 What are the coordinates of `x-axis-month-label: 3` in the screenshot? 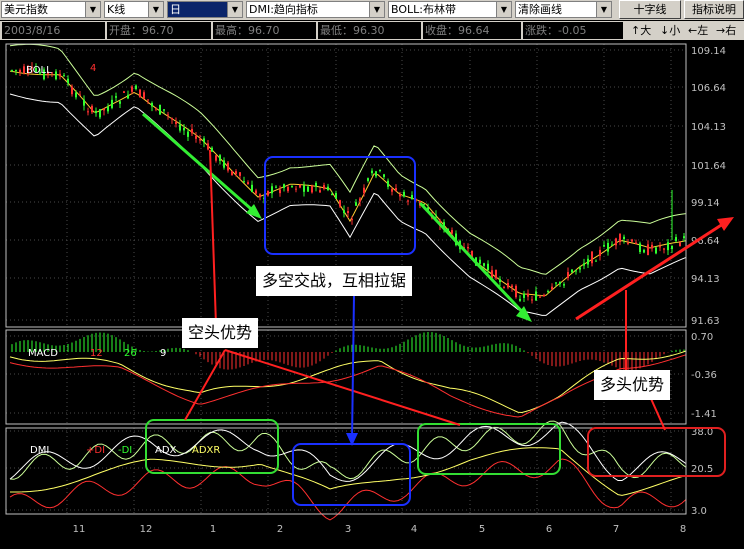 It's located at (348, 529).